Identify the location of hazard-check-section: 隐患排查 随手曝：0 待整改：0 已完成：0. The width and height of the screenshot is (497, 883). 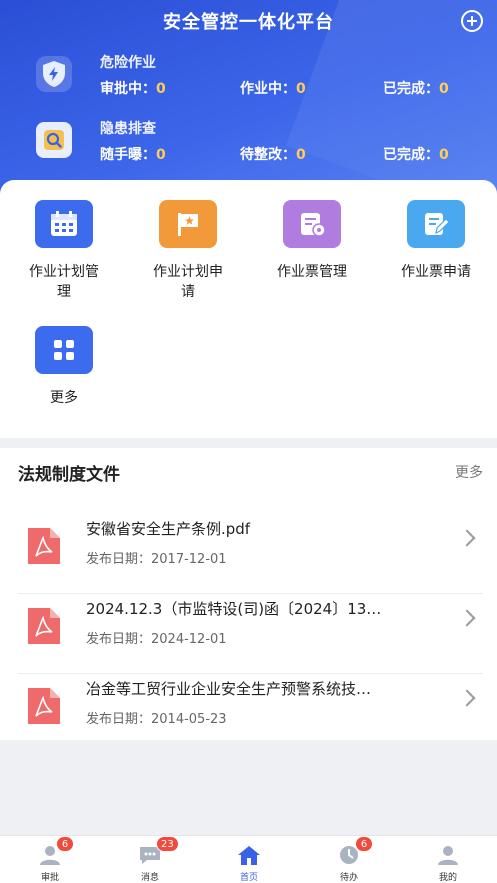
(248, 142).